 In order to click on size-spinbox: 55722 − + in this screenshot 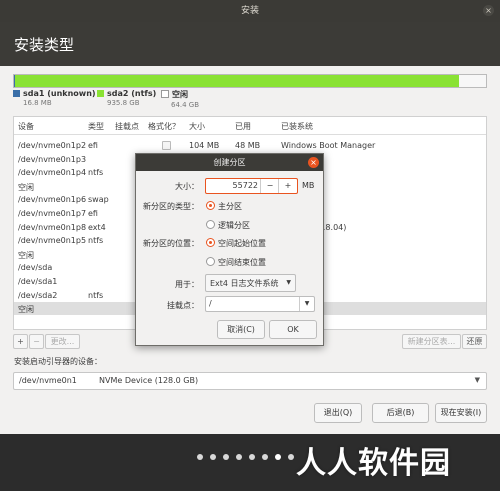, I will do `click(251, 186)`.